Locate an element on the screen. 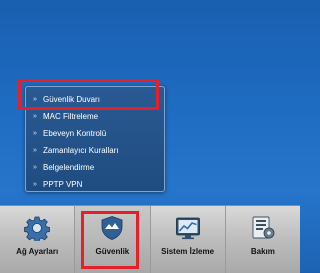  menu-item-label: MAC Filtreleme is located at coordinates (71, 116).